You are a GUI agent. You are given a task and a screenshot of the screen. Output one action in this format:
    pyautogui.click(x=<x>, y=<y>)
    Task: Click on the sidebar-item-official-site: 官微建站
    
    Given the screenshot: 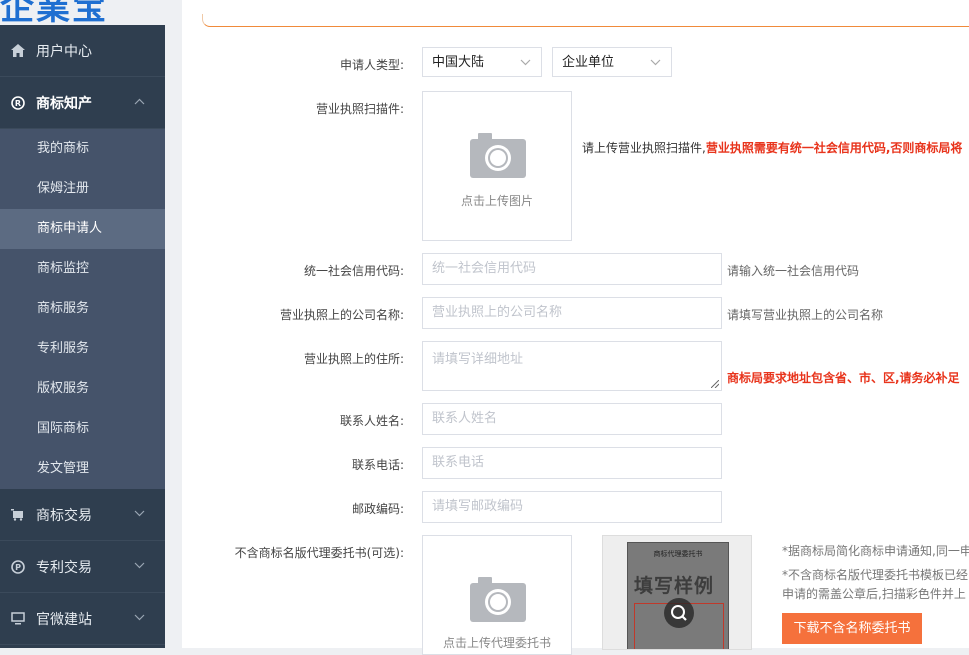 What is the action you would take?
    pyautogui.click(x=82, y=619)
    